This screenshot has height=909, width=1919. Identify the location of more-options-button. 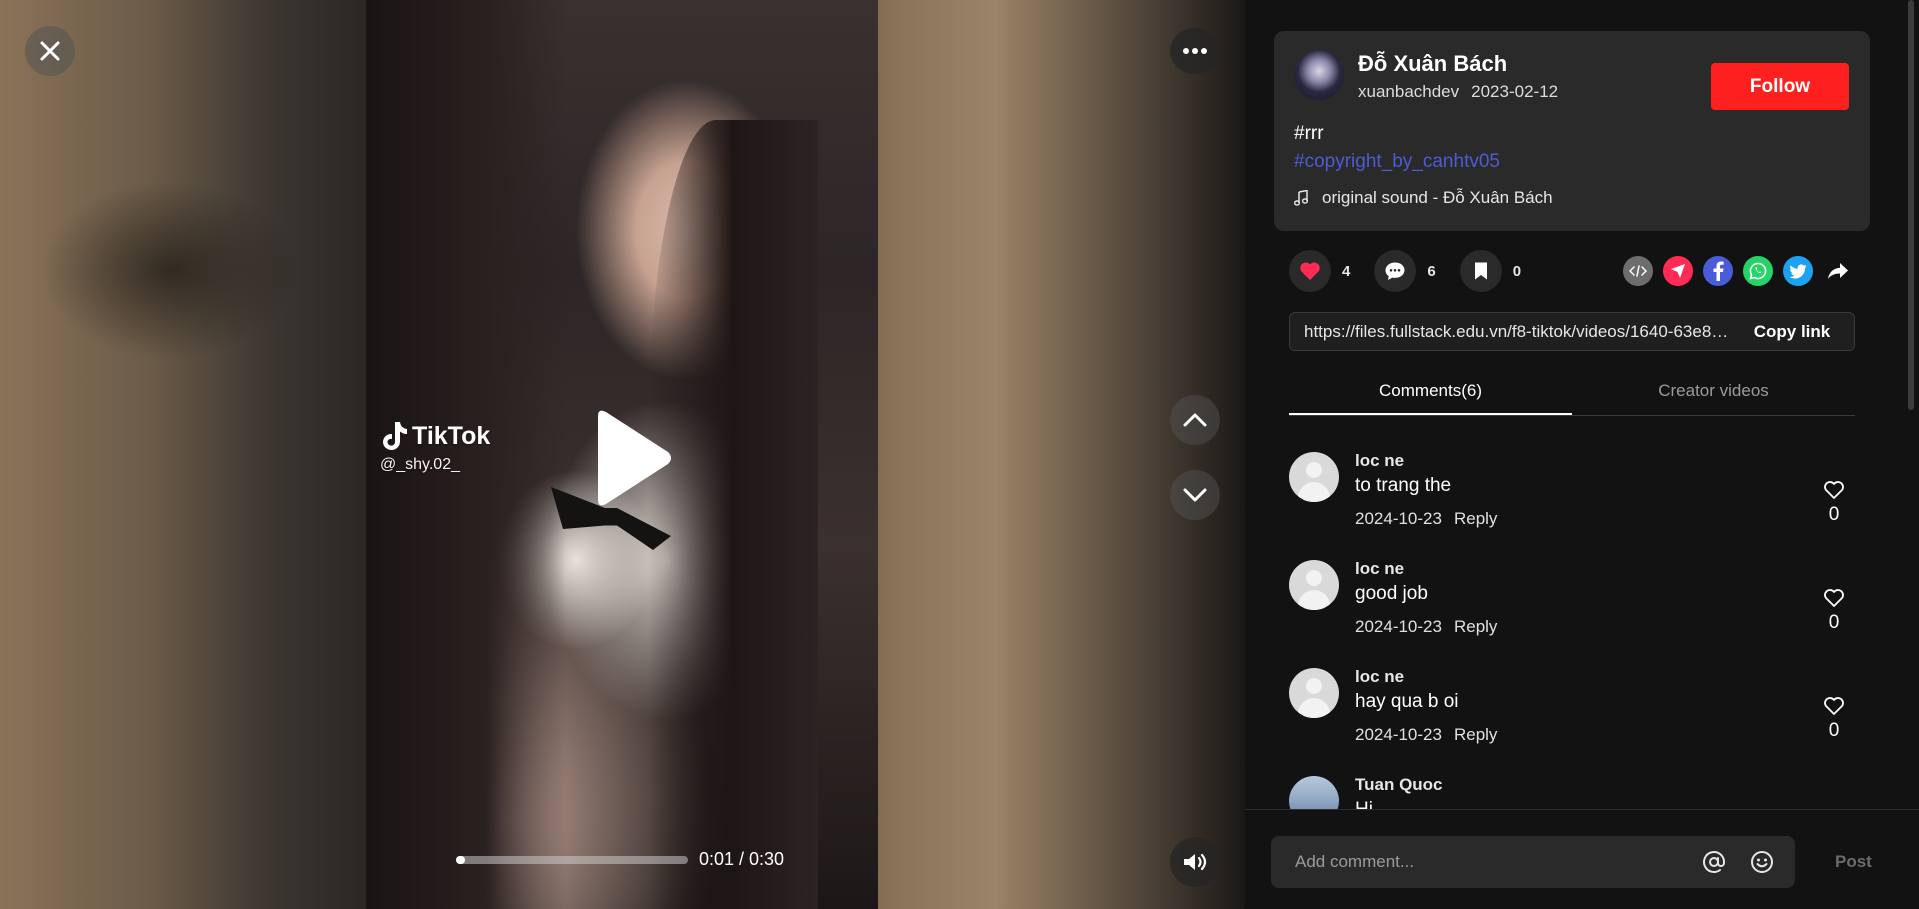
(1195, 51).